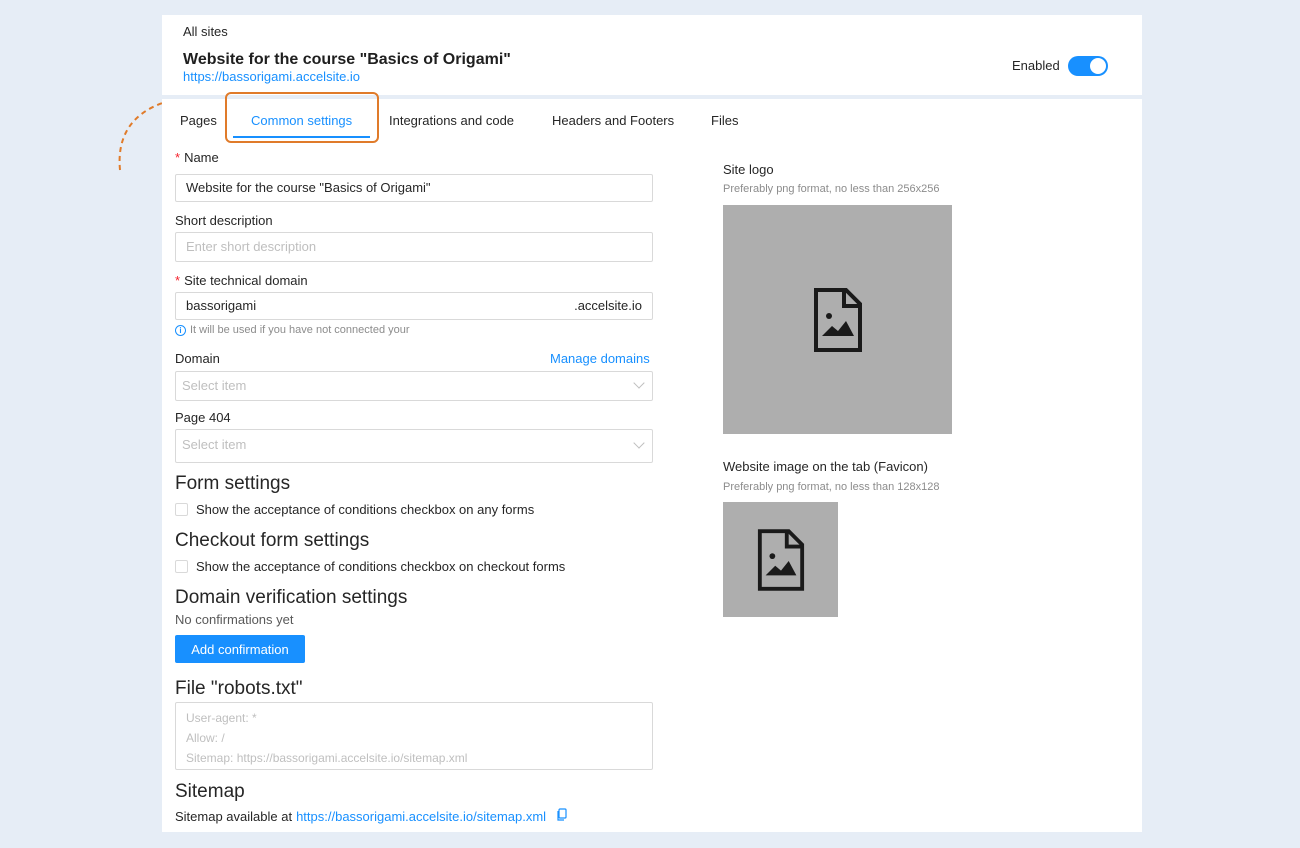 The image size is (1300, 848). I want to click on site-logo-label: Site logo, so click(748, 169).